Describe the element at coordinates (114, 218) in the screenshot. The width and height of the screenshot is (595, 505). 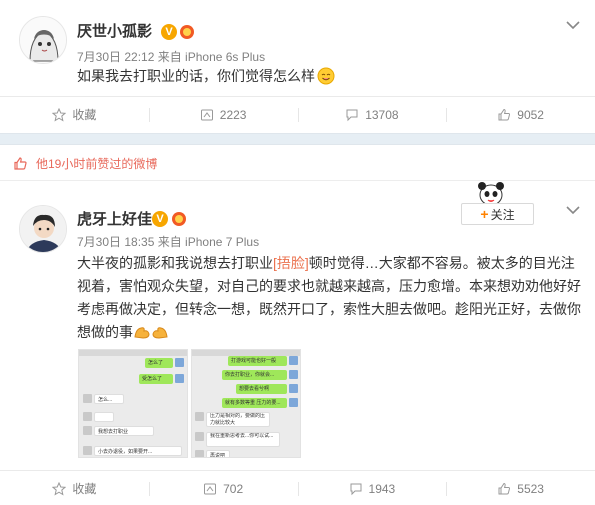
I see `author-name: 虎牙上好佳` at that location.